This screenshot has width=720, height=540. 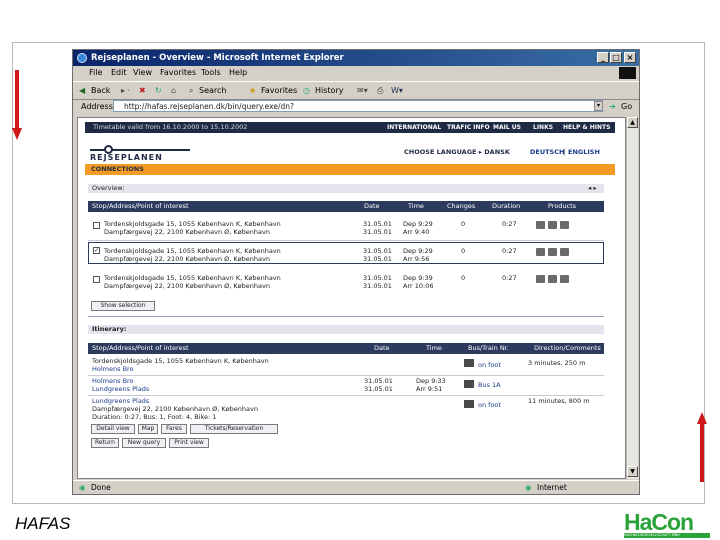 I want to click on nav-mail-us: MAIL US, so click(x=507, y=127).